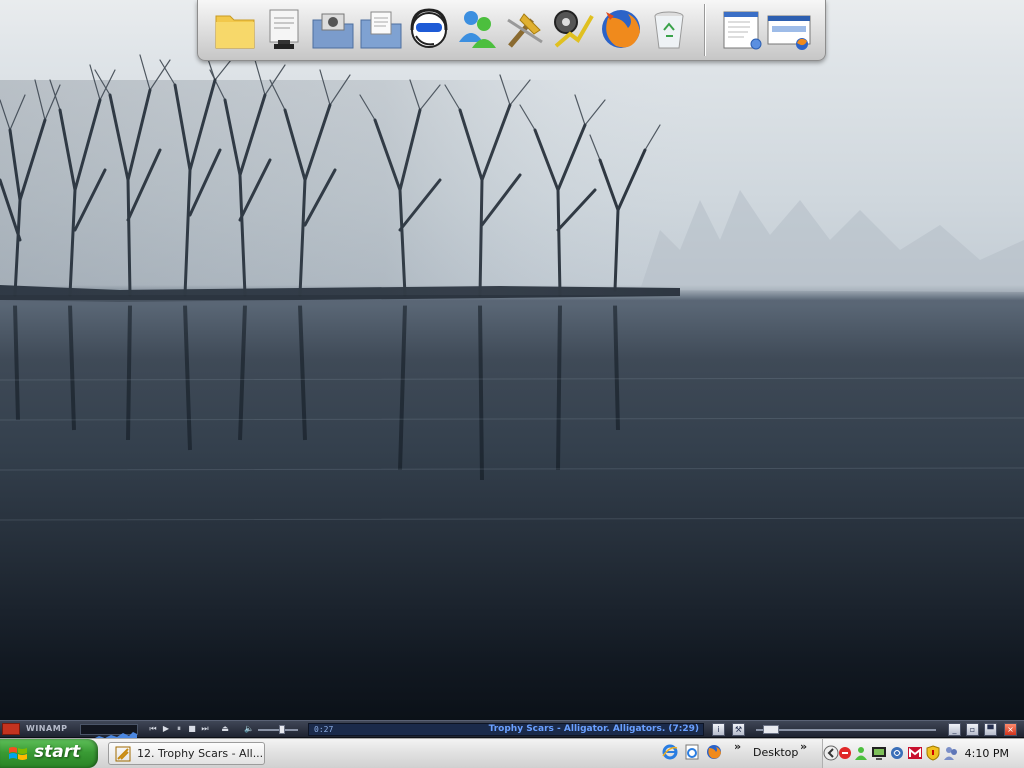  Describe the element at coordinates (846, 730) in the screenshot. I see `seek-bar` at that location.